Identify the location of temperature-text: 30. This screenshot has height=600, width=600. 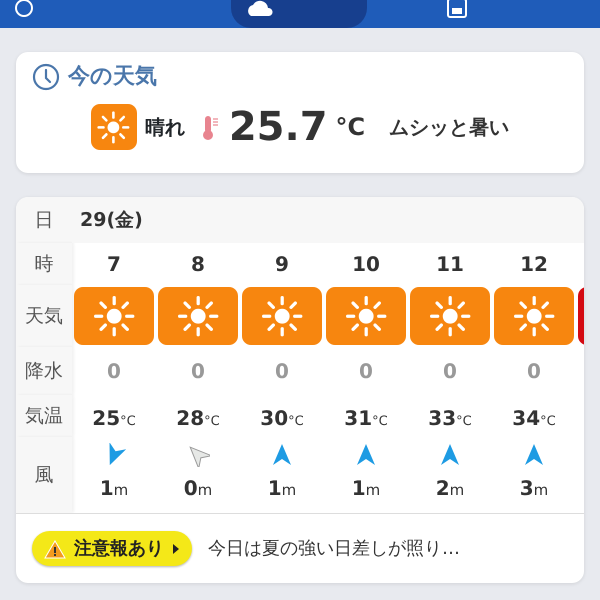
(274, 418).